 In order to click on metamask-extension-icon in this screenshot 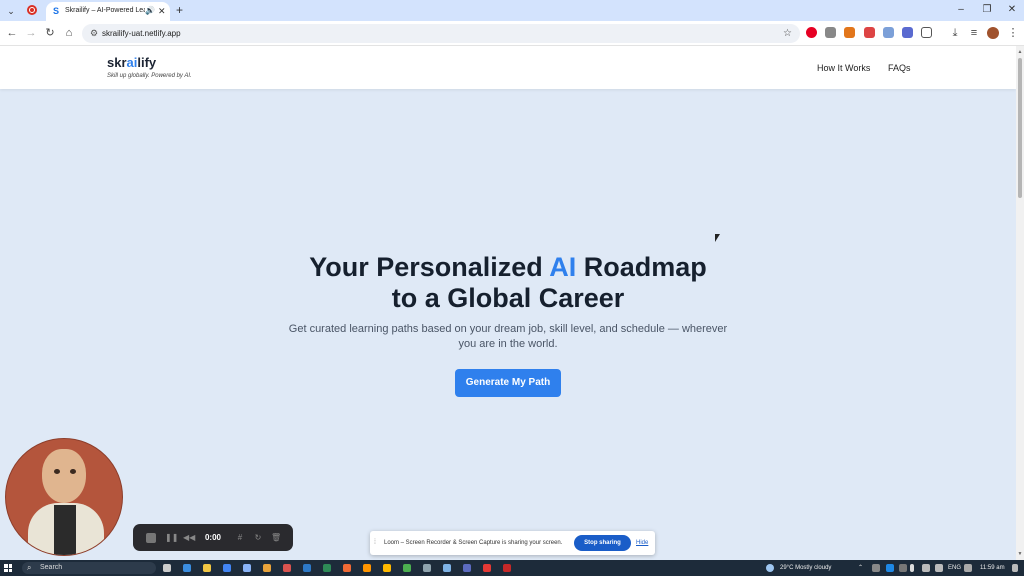, I will do `click(849, 32)`.